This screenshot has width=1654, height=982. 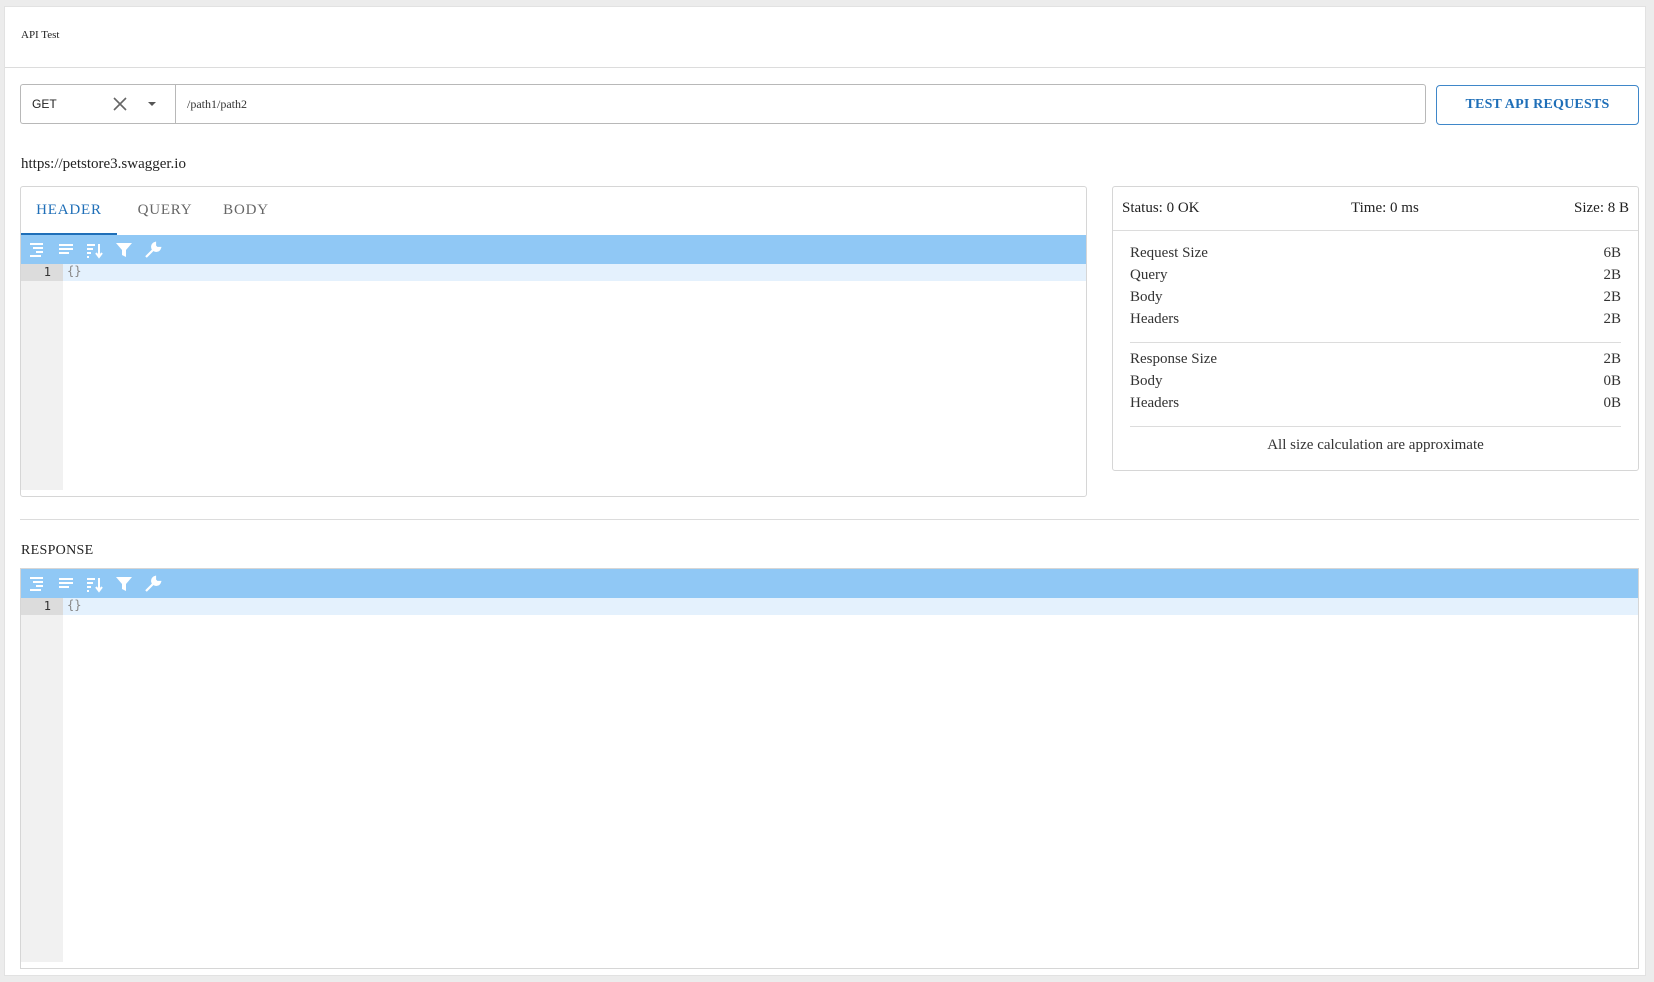 What do you see at coordinates (44, 104) in the screenshot?
I see `method-value: GET` at bounding box center [44, 104].